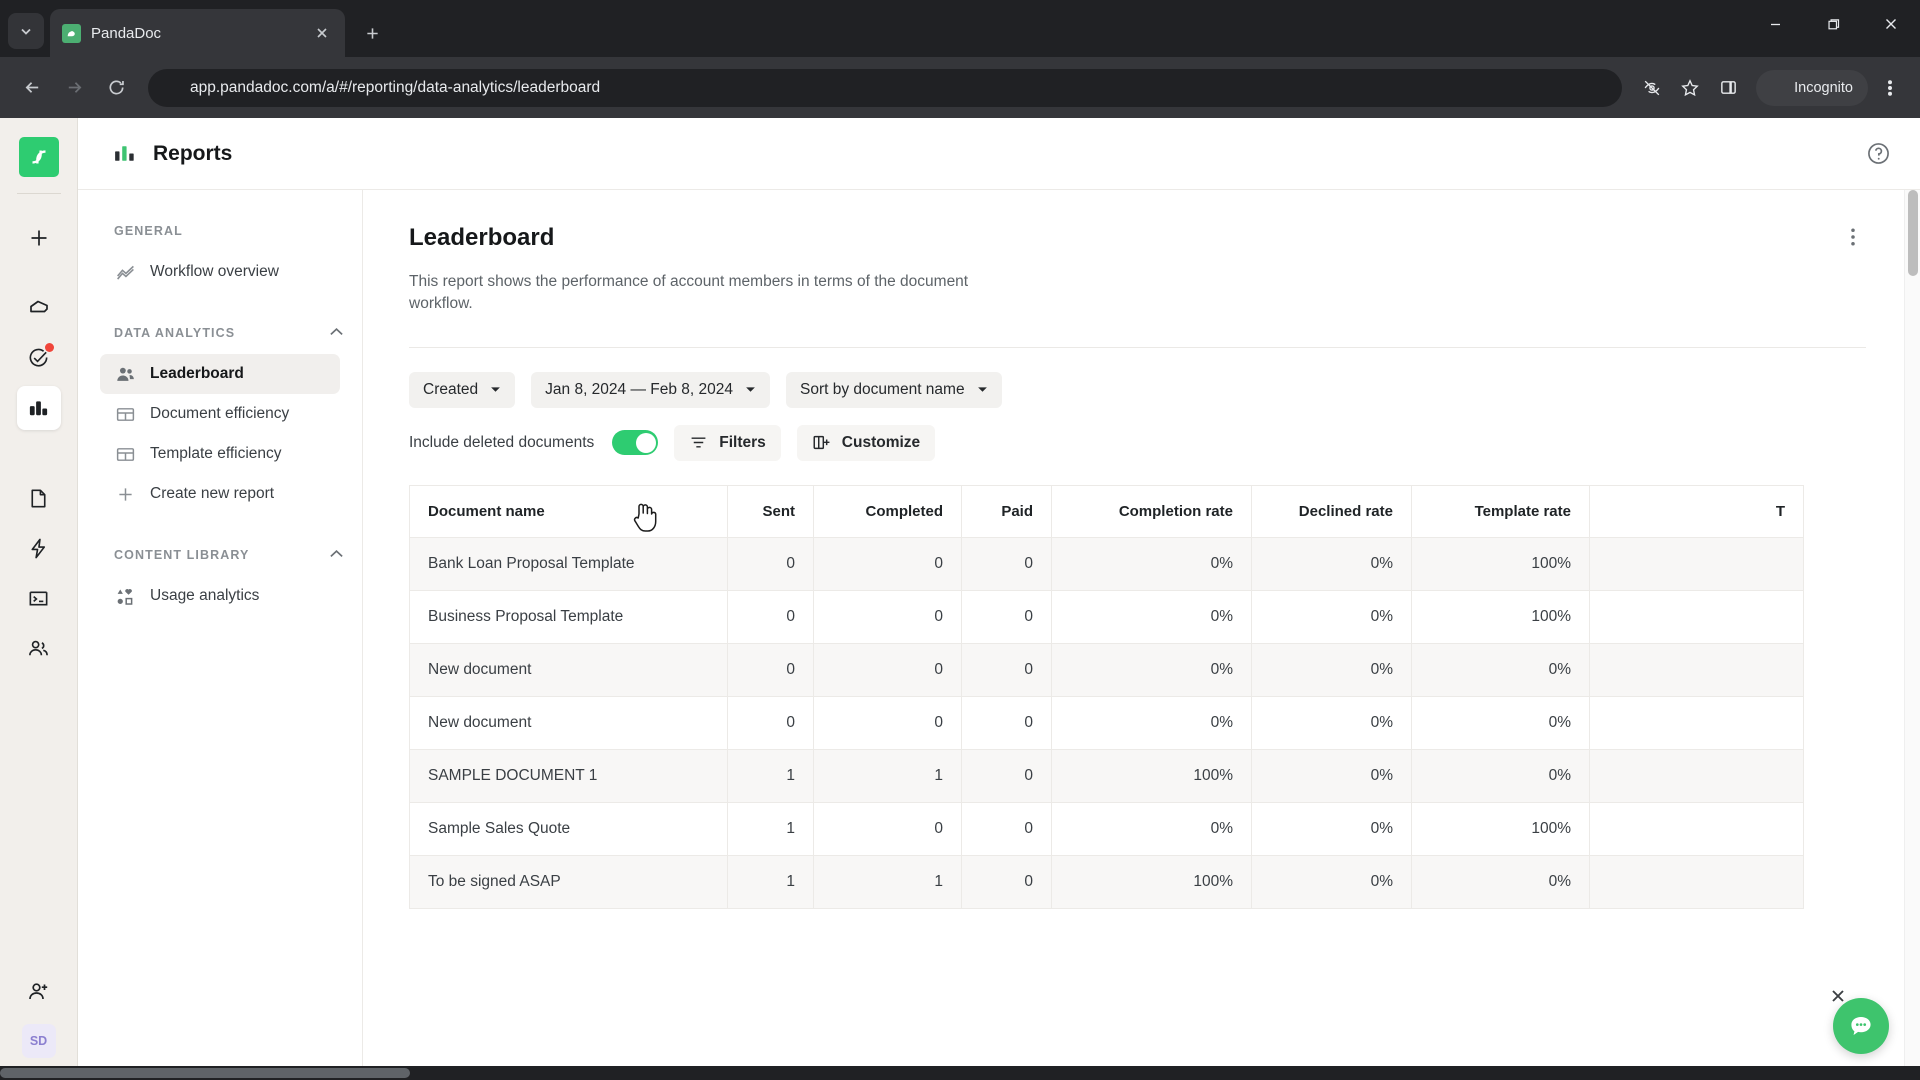  I want to click on rail-item-invite, so click(39, 992).